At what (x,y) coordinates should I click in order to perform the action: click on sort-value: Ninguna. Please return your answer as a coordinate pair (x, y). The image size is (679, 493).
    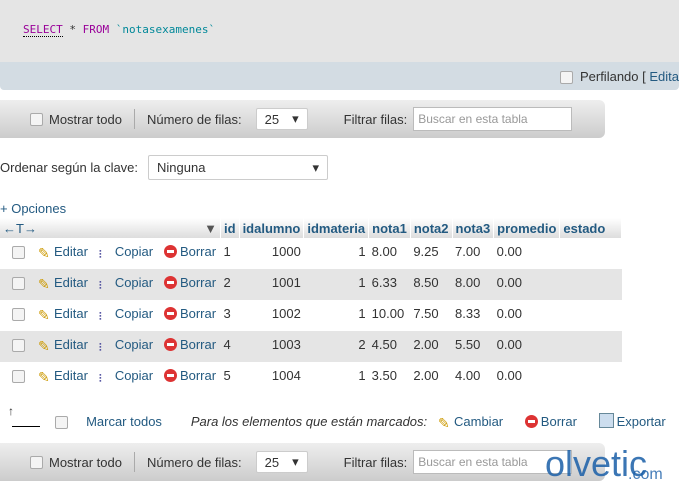
    Looking at the image, I should click on (181, 167).